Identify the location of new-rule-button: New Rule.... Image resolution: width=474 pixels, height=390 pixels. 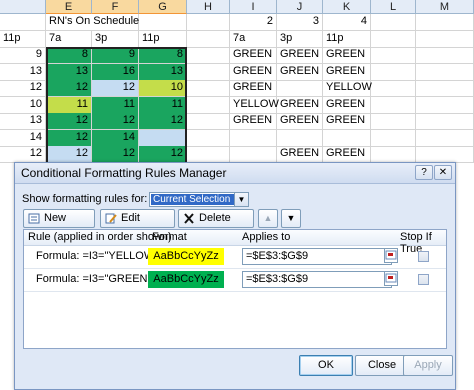
(59, 225).